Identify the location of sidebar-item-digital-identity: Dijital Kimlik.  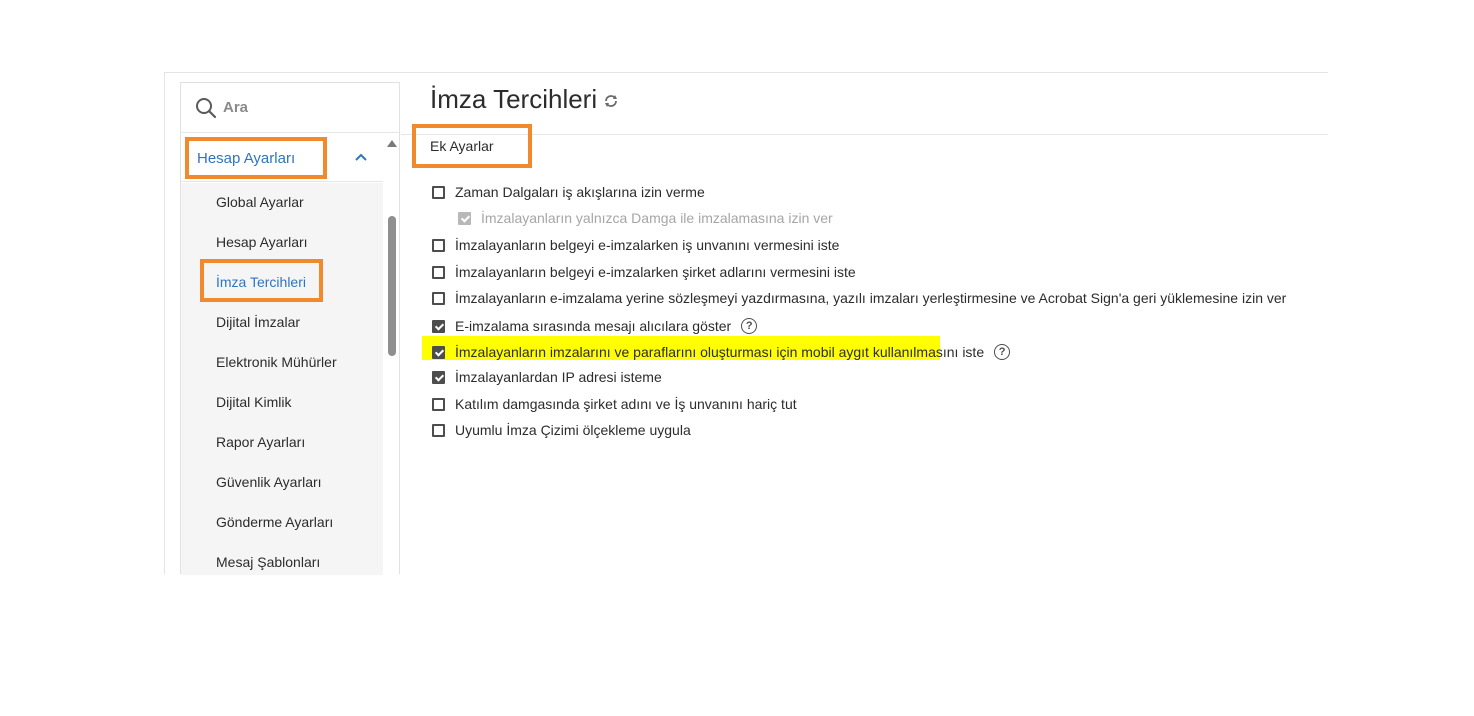
(253, 402).